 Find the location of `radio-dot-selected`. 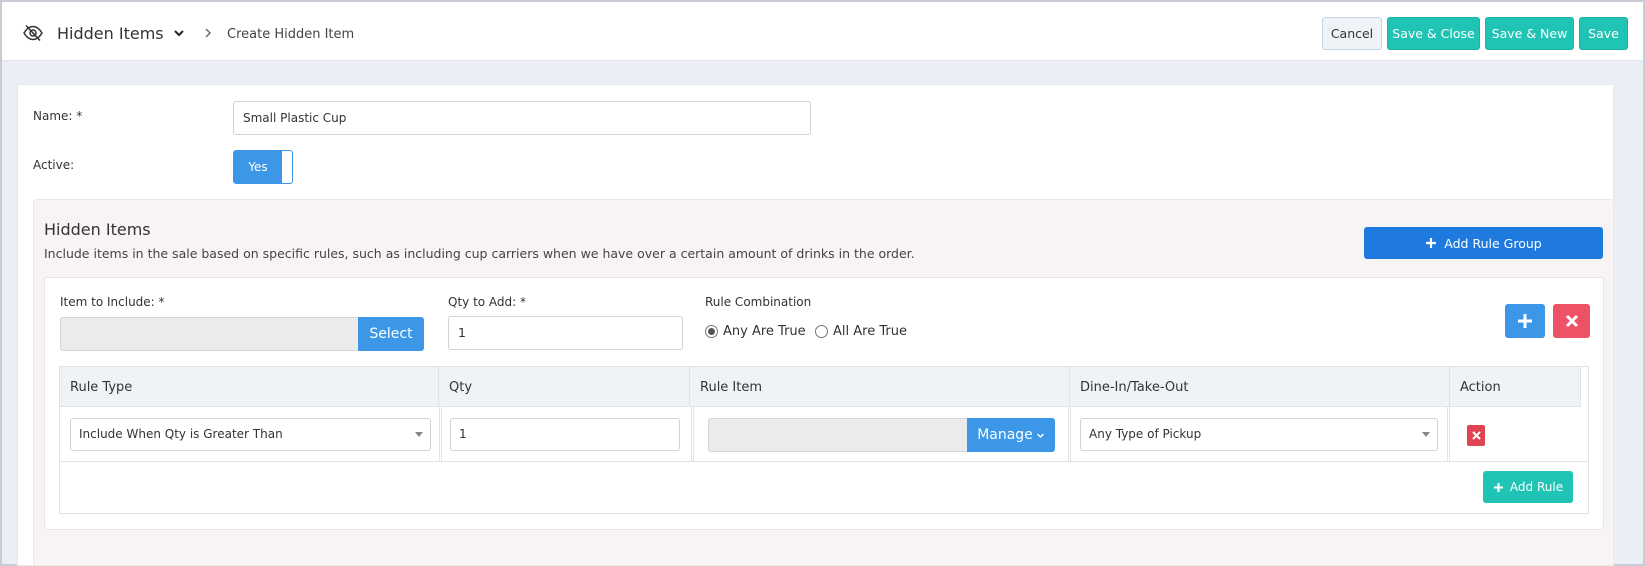

radio-dot-selected is located at coordinates (711, 331).